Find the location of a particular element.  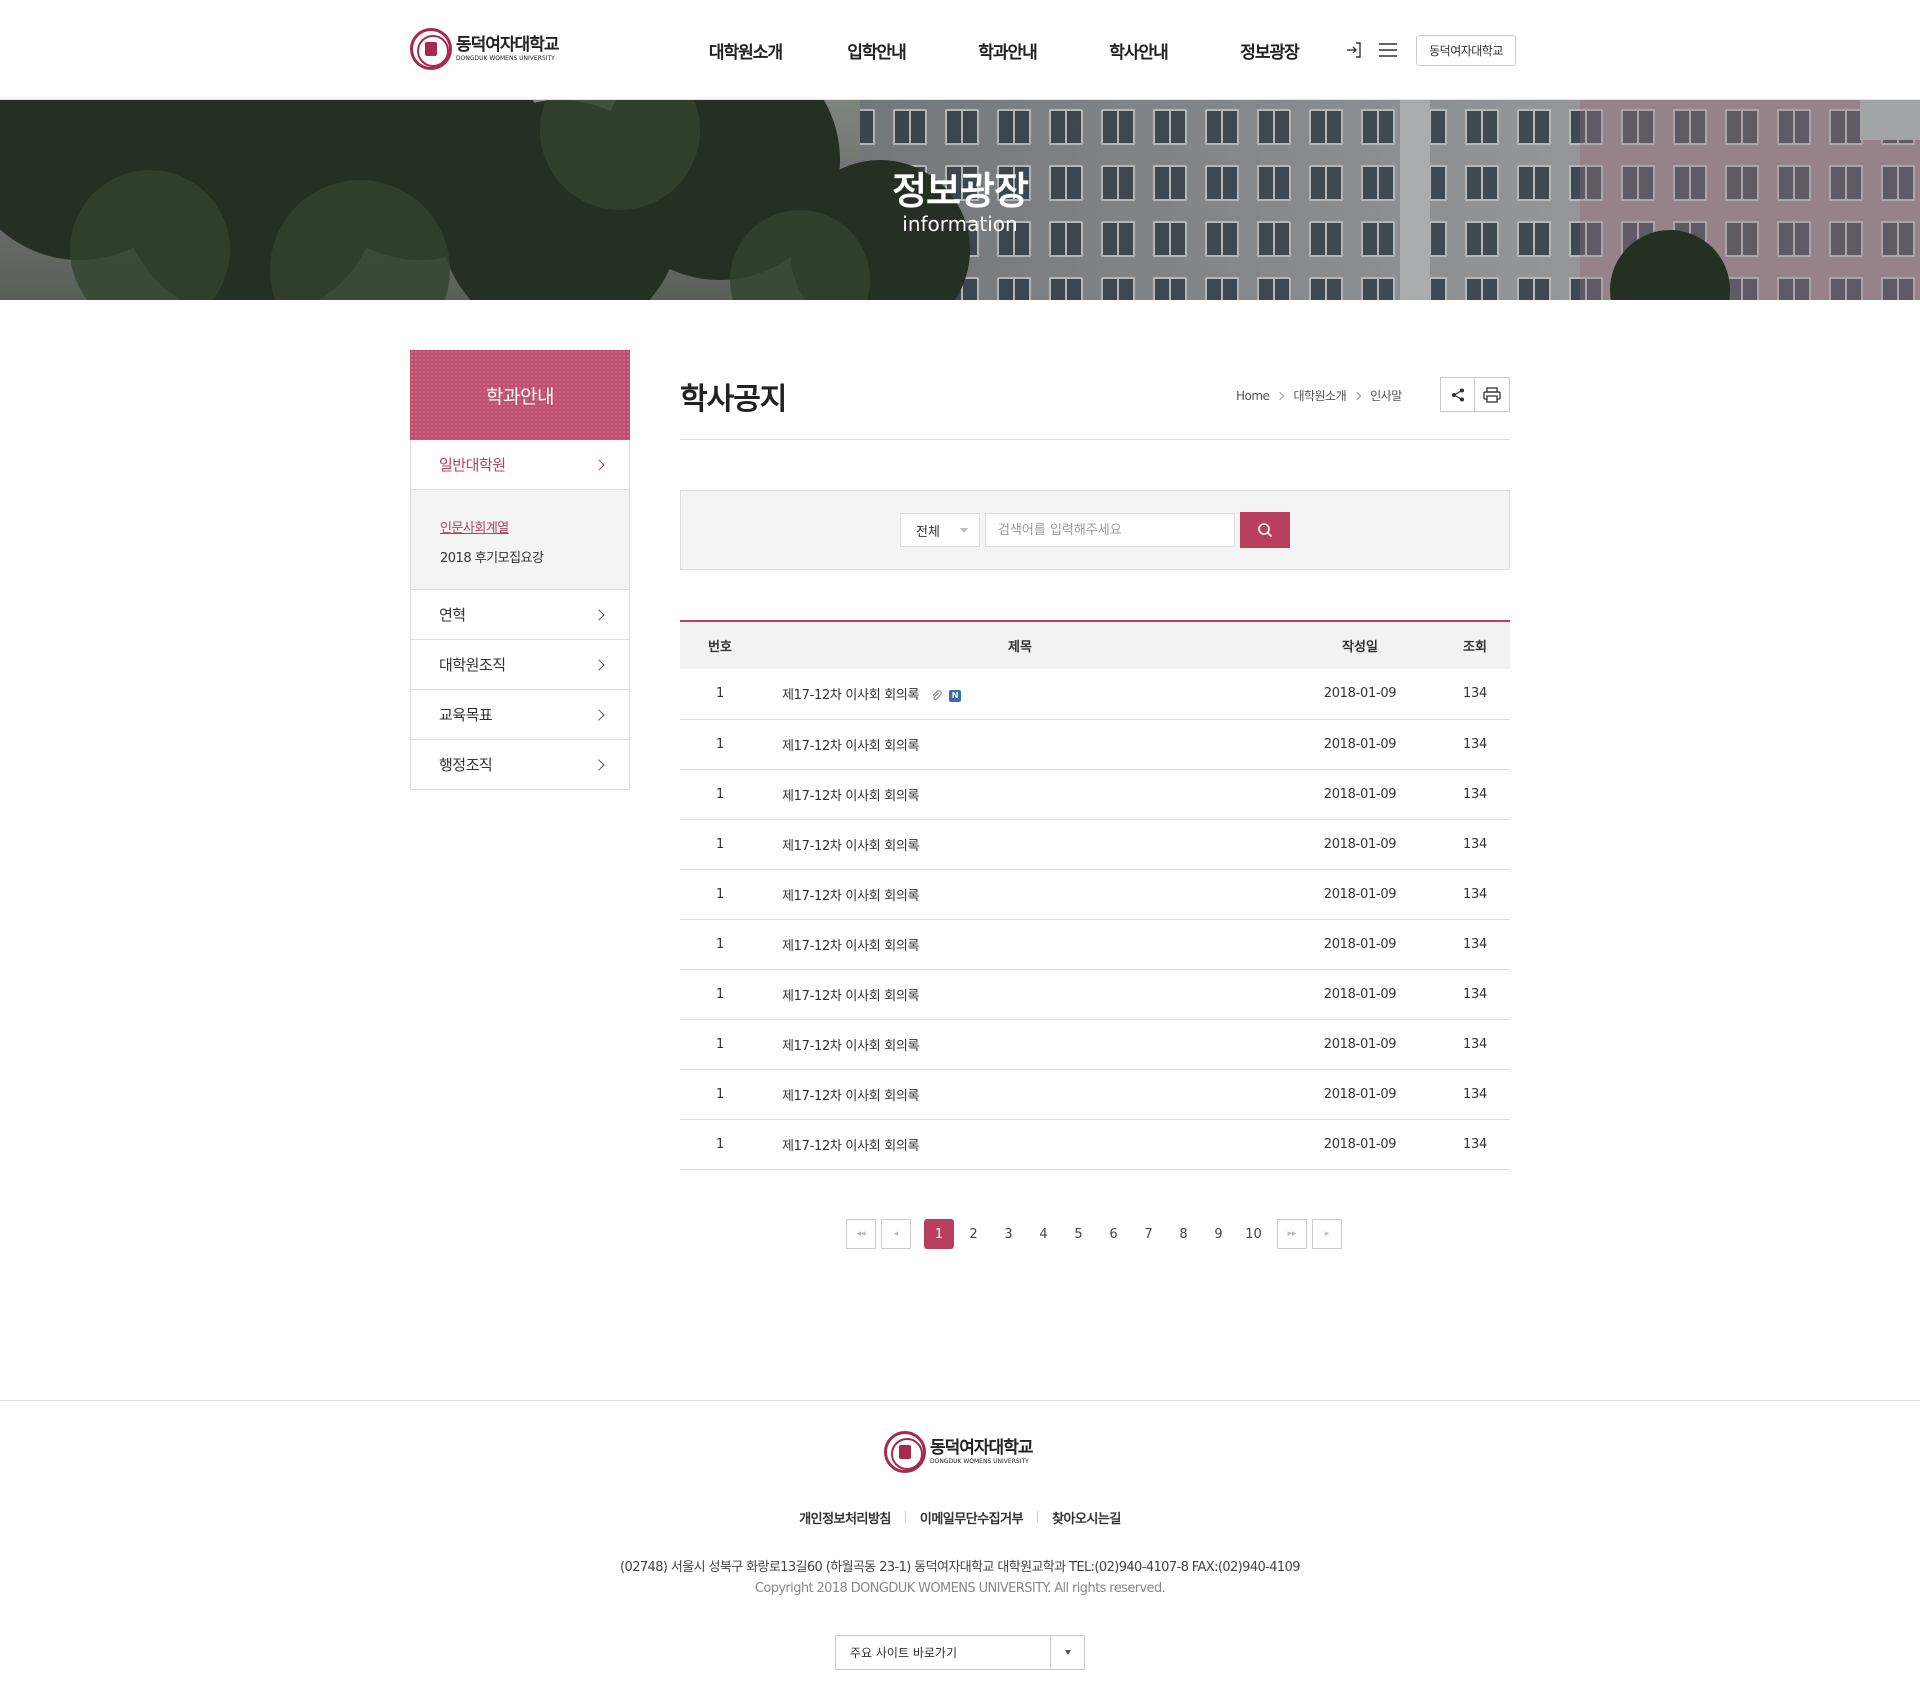

university-home-button: 동덕여자대학교 is located at coordinates (1466, 50).